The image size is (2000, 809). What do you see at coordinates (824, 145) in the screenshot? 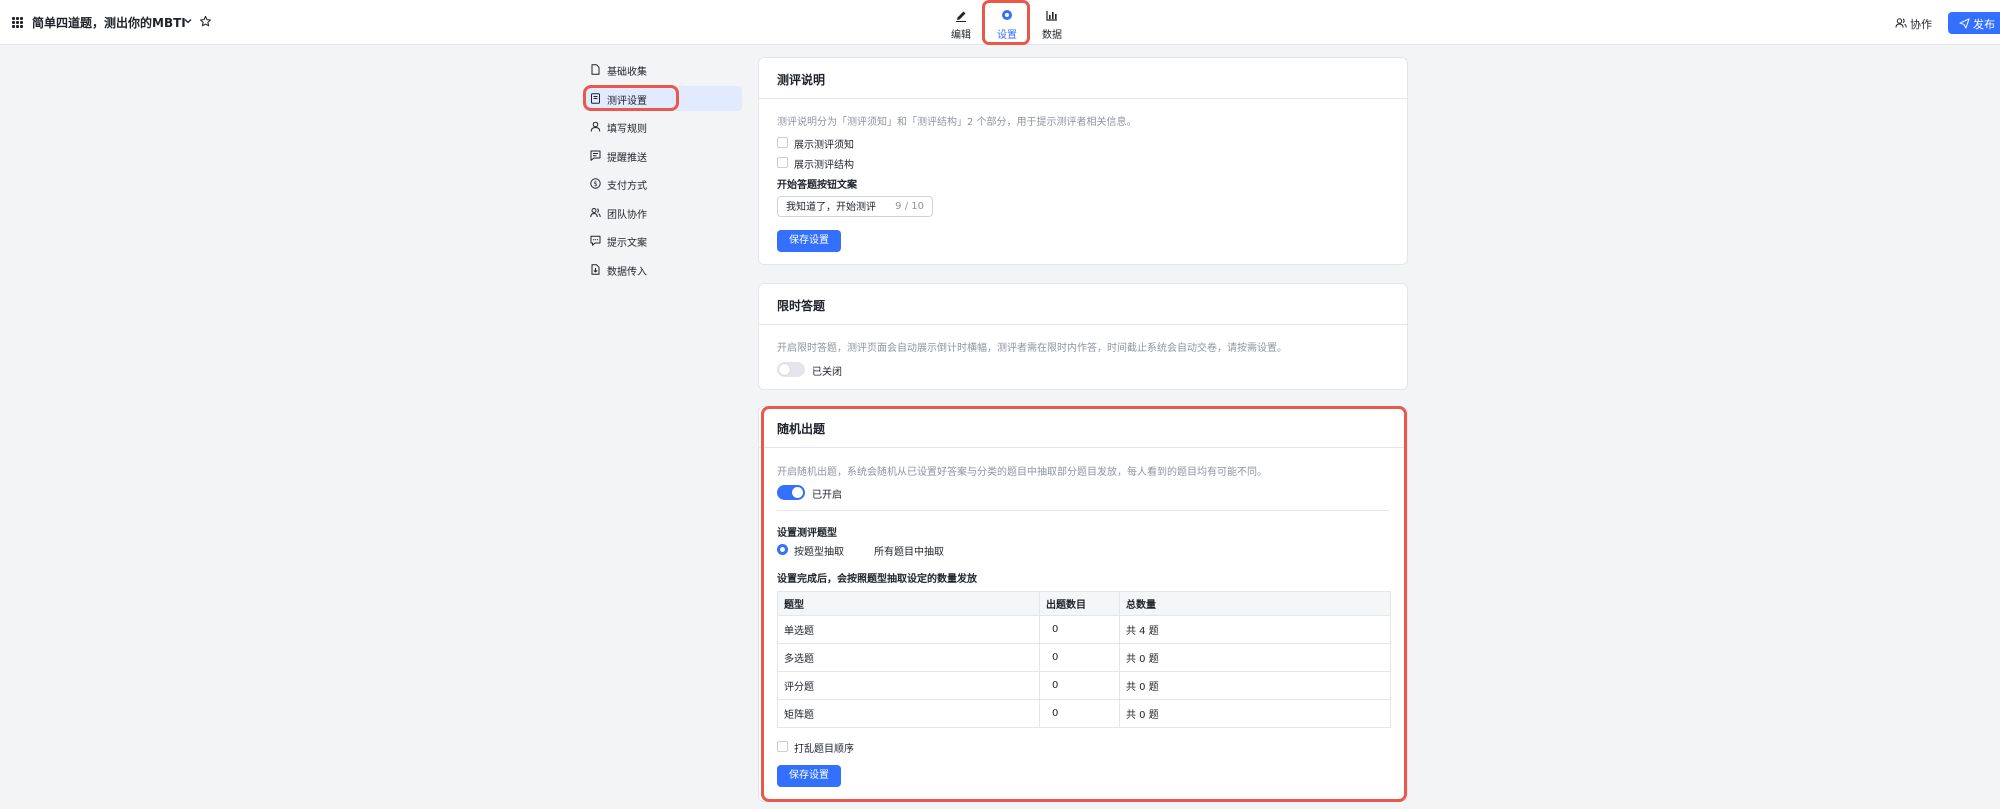
I see `checkbox-label: 展示测评须知` at bounding box center [824, 145].